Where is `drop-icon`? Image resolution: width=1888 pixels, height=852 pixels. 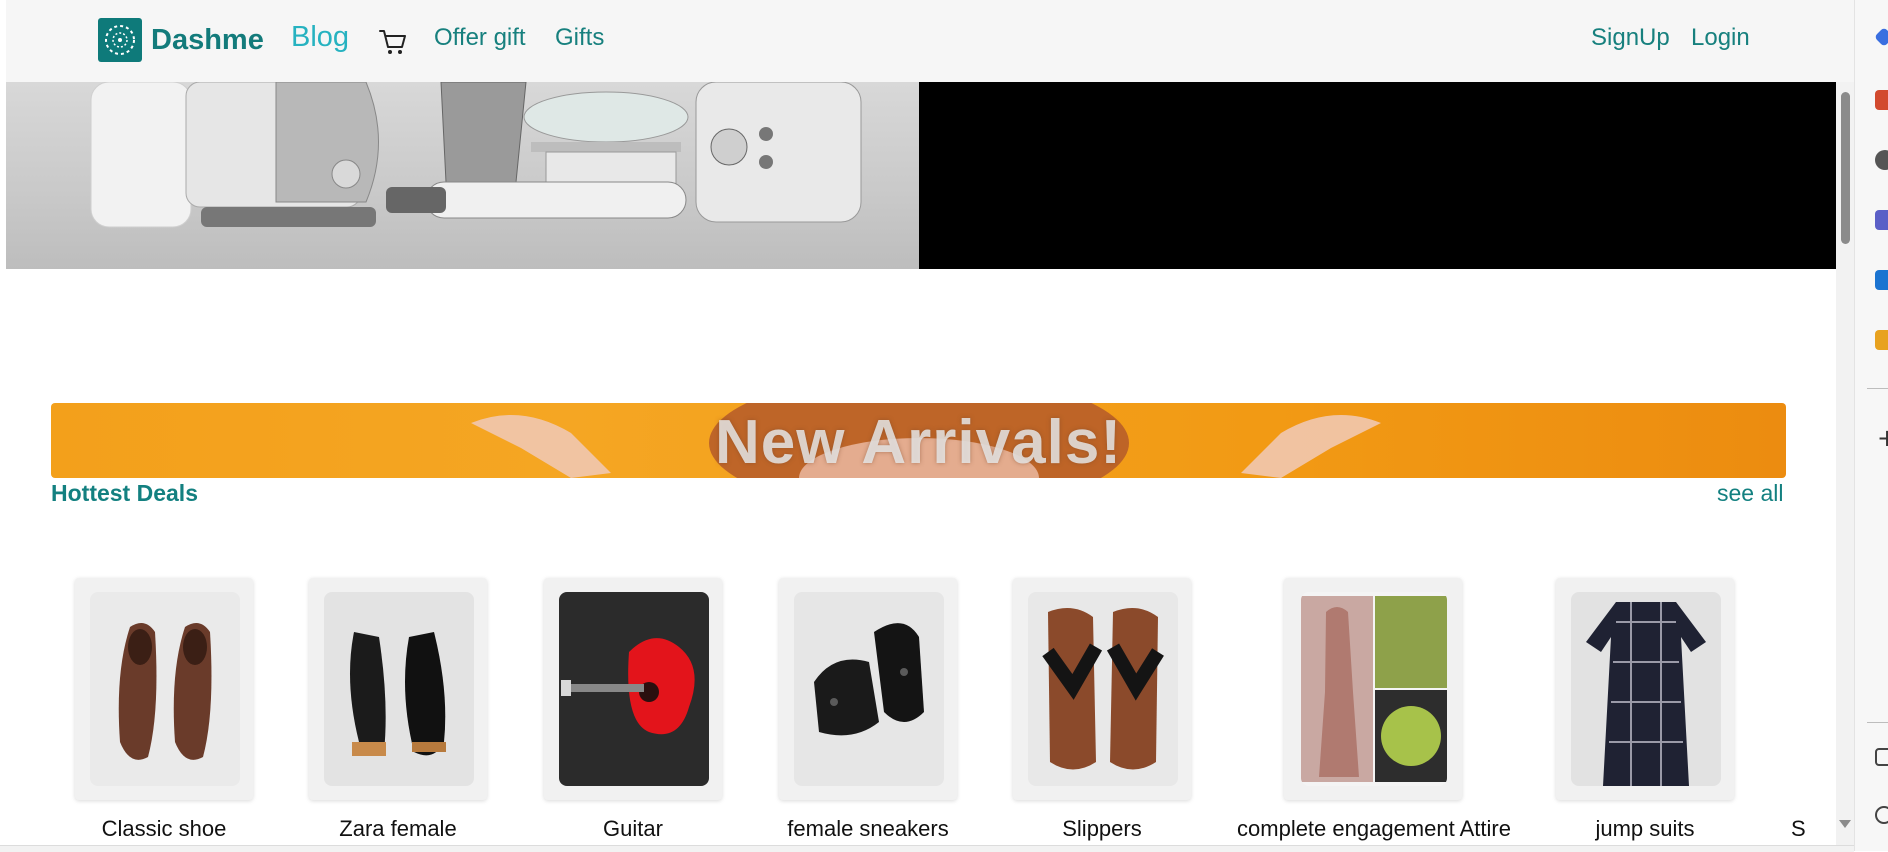
drop-icon is located at coordinates (1881, 340).